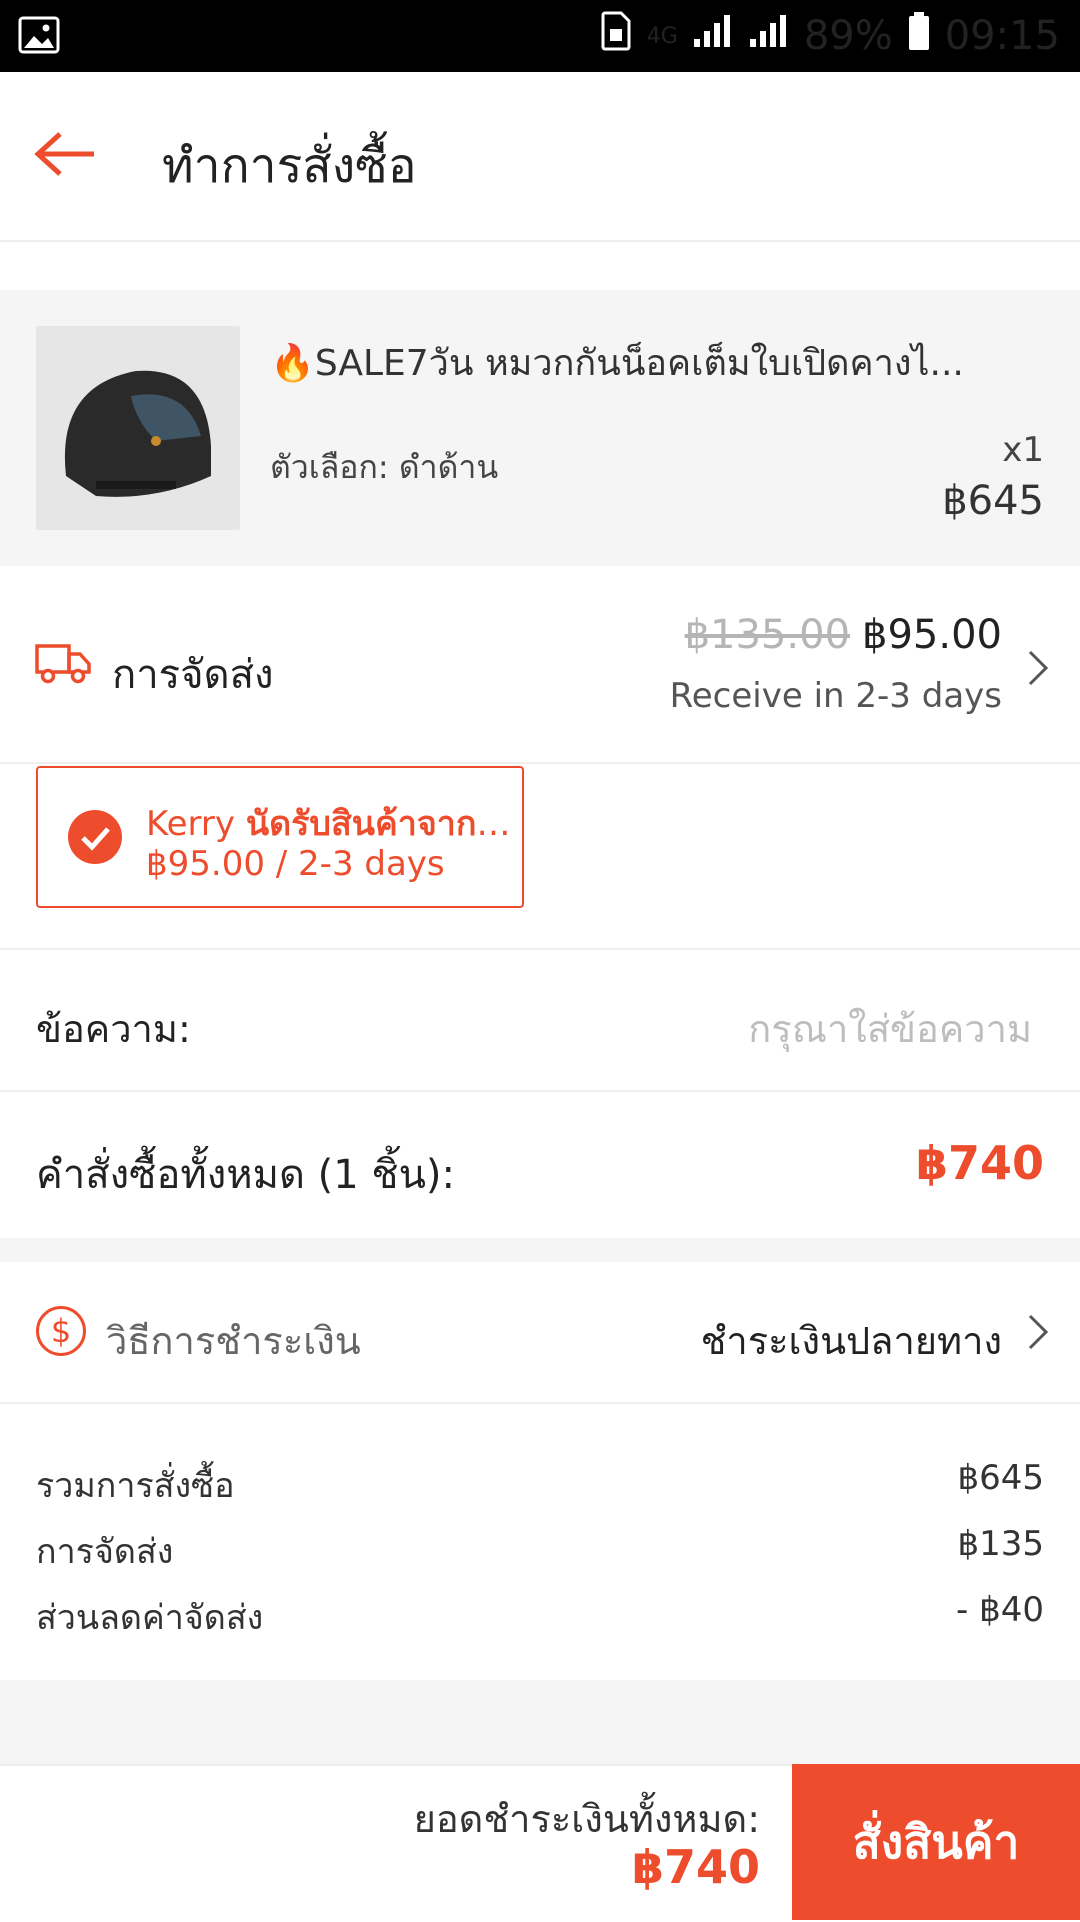  What do you see at coordinates (150, 1618) in the screenshot?
I see `summary-discount-label: ส่วนลดค่าจัดส่ง` at bounding box center [150, 1618].